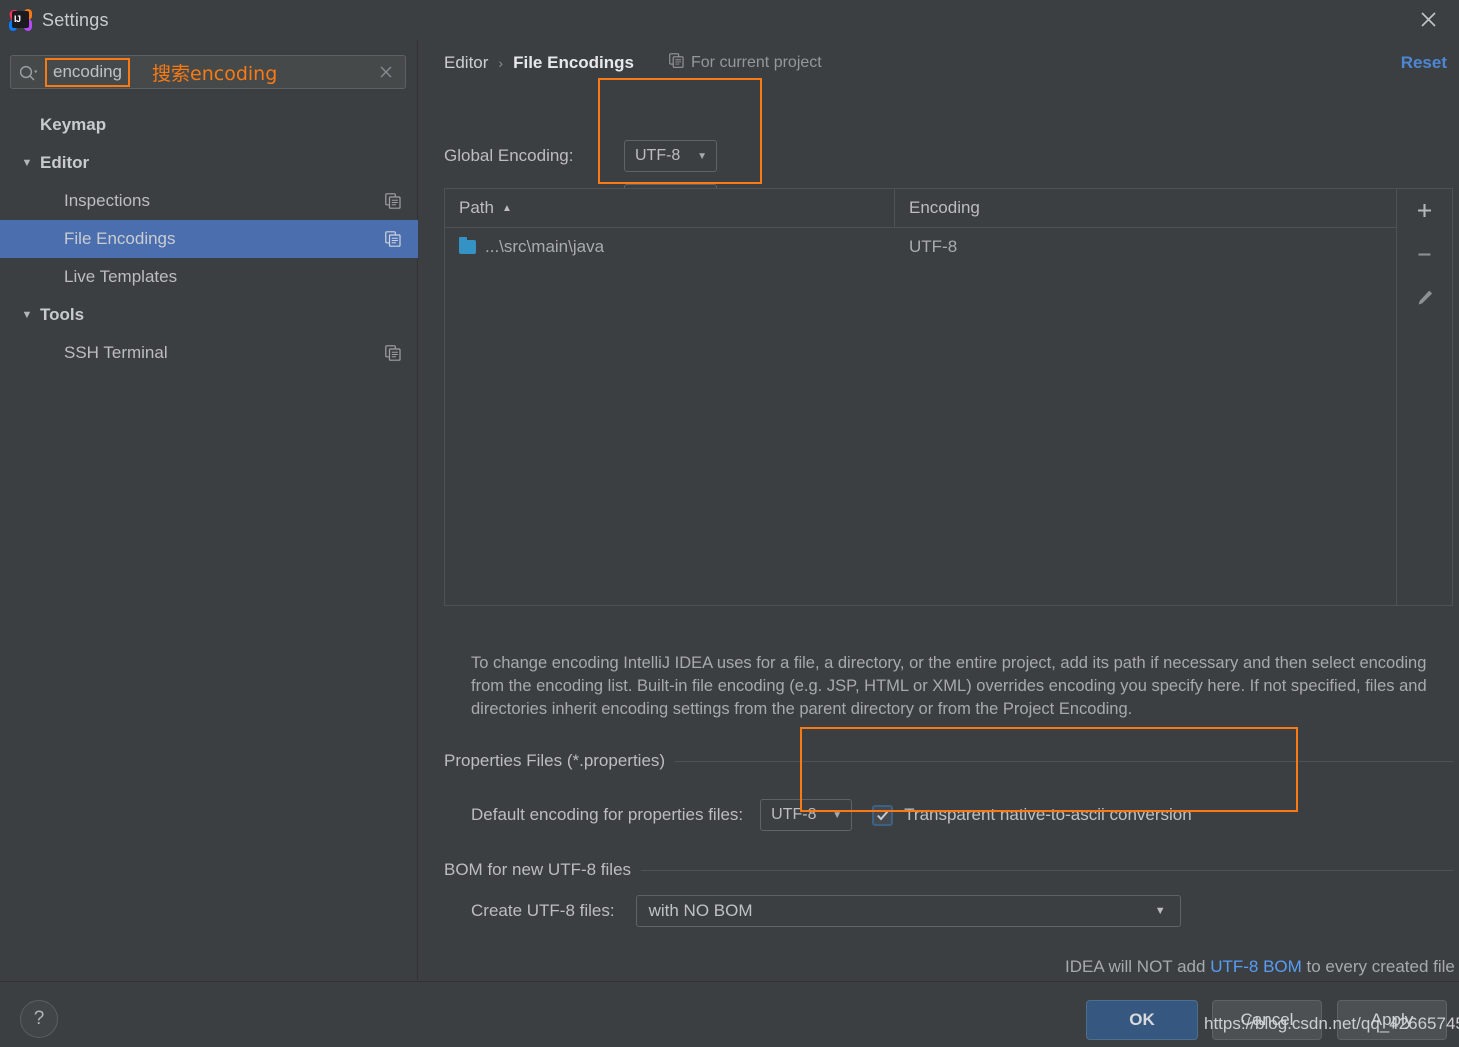  Describe the element at coordinates (1048, 814) in the screenshot. I see `transparent-native-to-ascii-label: Transparent native-to-ascii conversion` at that location.